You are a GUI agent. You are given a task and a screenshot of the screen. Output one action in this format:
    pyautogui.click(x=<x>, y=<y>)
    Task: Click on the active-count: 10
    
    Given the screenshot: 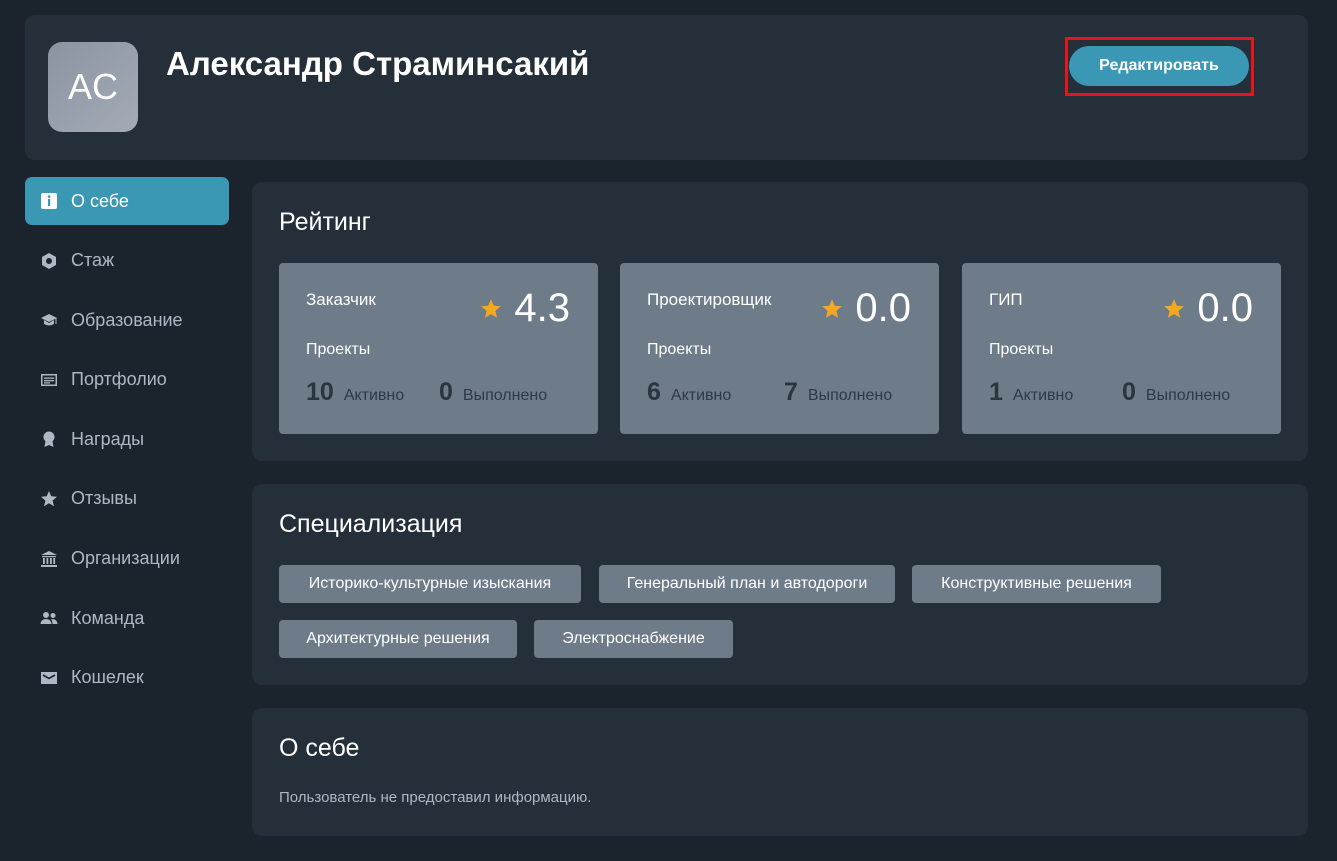 What is the action you would take?
    pyautogui.click(x=320, y=392)
    